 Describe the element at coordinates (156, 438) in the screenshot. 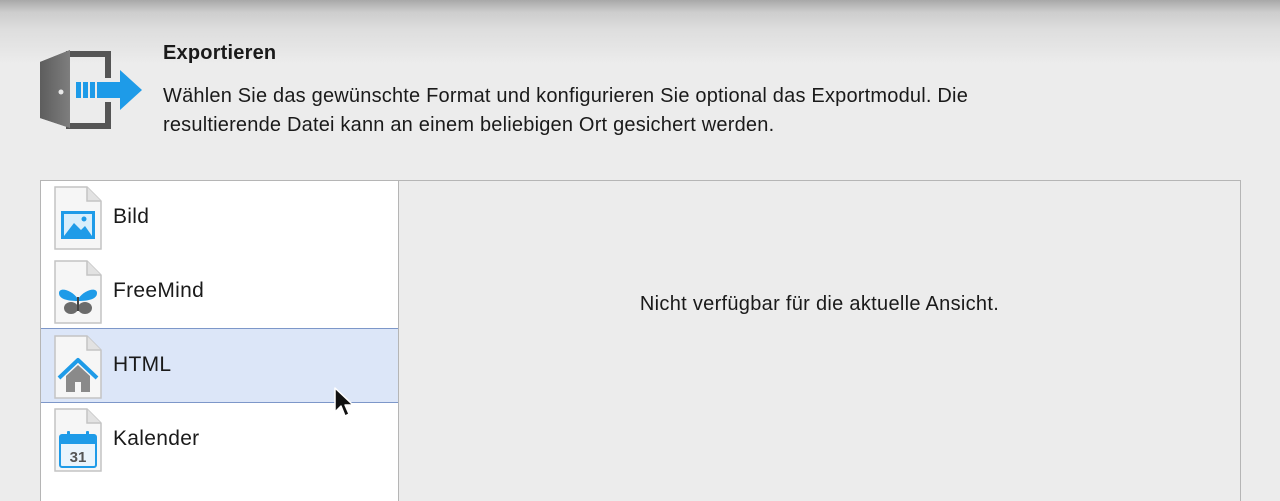

I see `list-item-label: Kalender` at that location.